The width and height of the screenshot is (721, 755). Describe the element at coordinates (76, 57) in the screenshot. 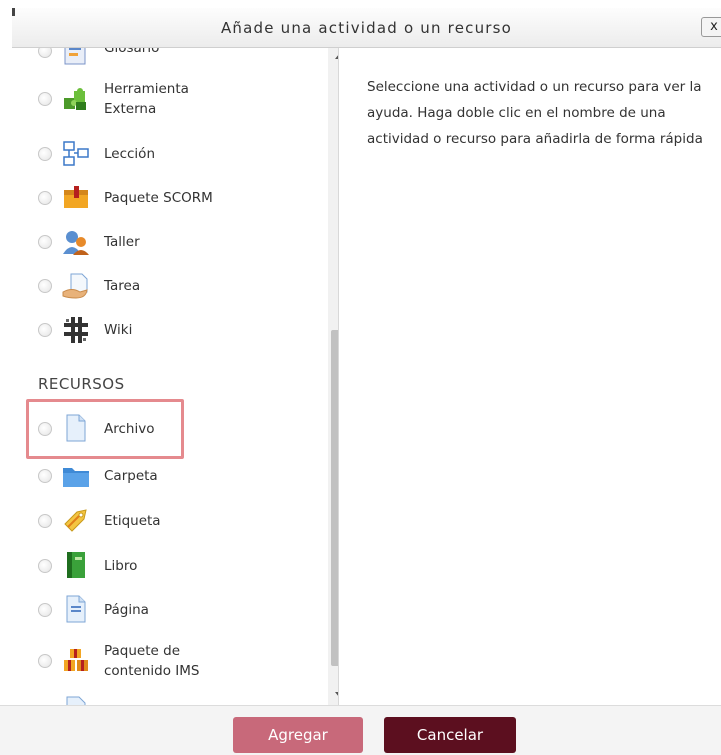

I see `glossary-icon` at that location.